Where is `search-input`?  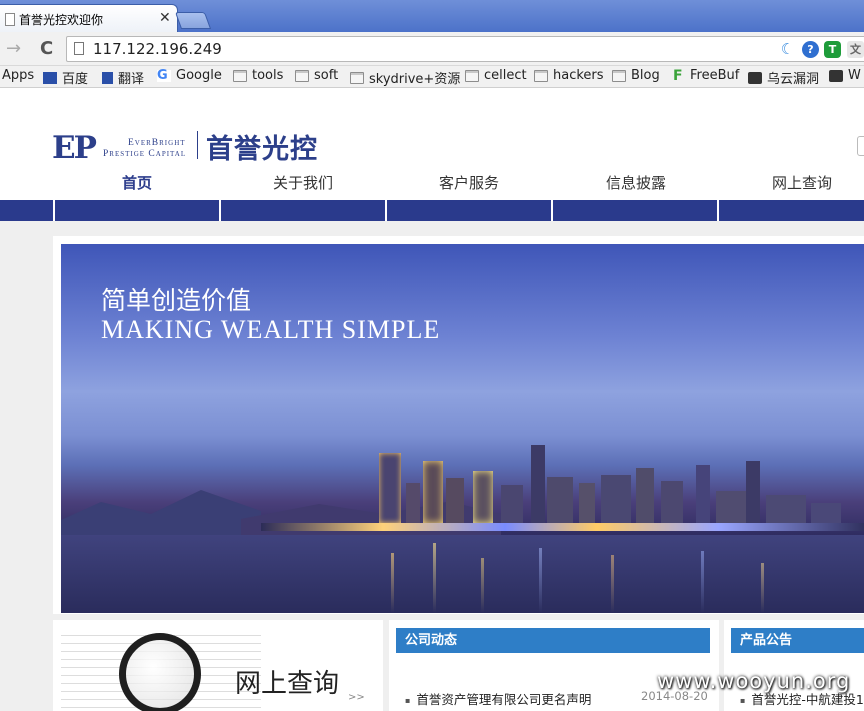 search-input is located at coordinates (860, 146).